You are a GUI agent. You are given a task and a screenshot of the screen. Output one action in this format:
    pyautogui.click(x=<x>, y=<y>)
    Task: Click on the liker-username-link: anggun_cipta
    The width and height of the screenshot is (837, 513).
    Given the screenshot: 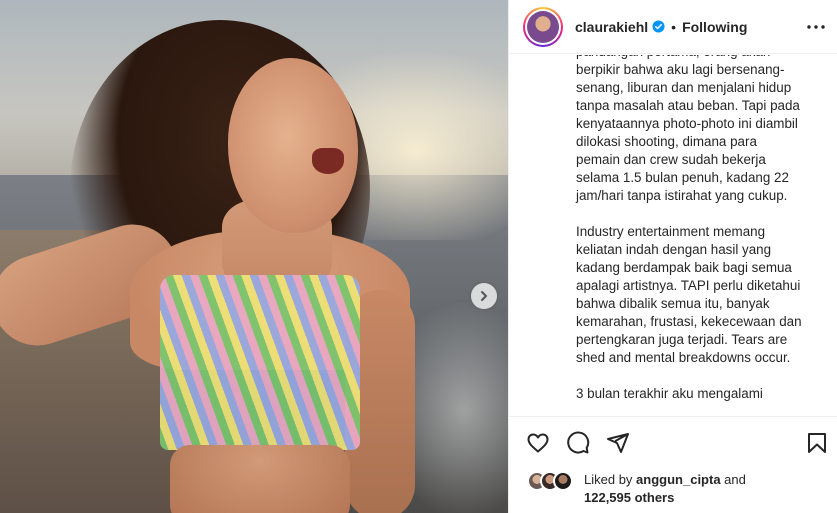 What is the action you would take?
    pyautogui.click(x=678, y=479)
    